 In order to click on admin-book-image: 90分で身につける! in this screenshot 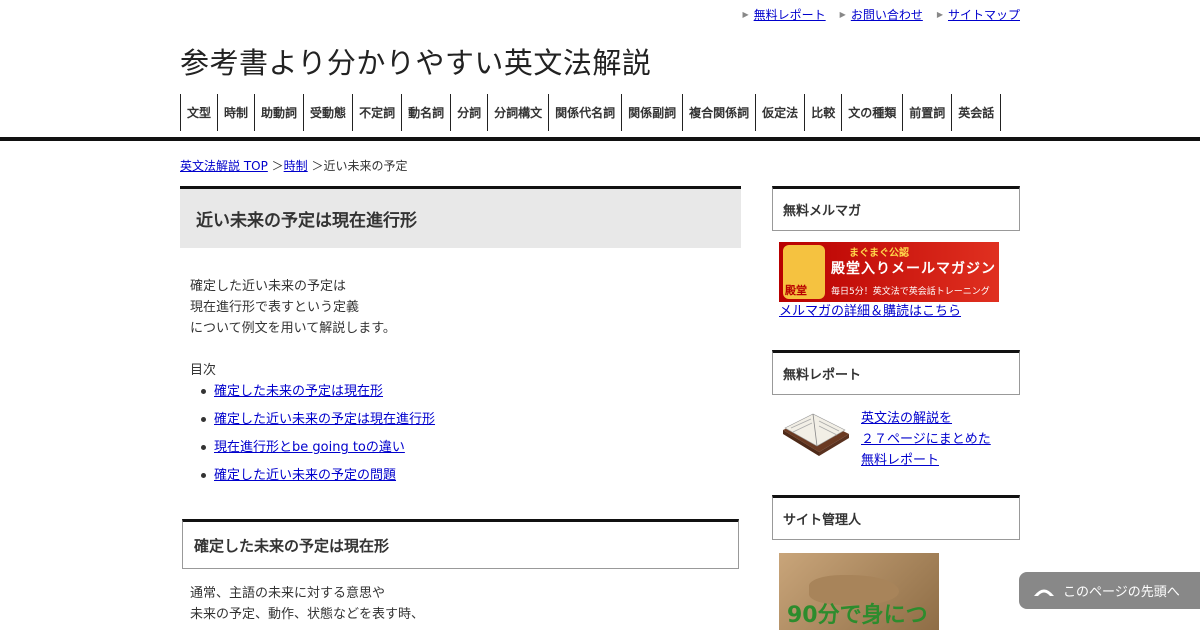, I will do `click(859, 591)`.